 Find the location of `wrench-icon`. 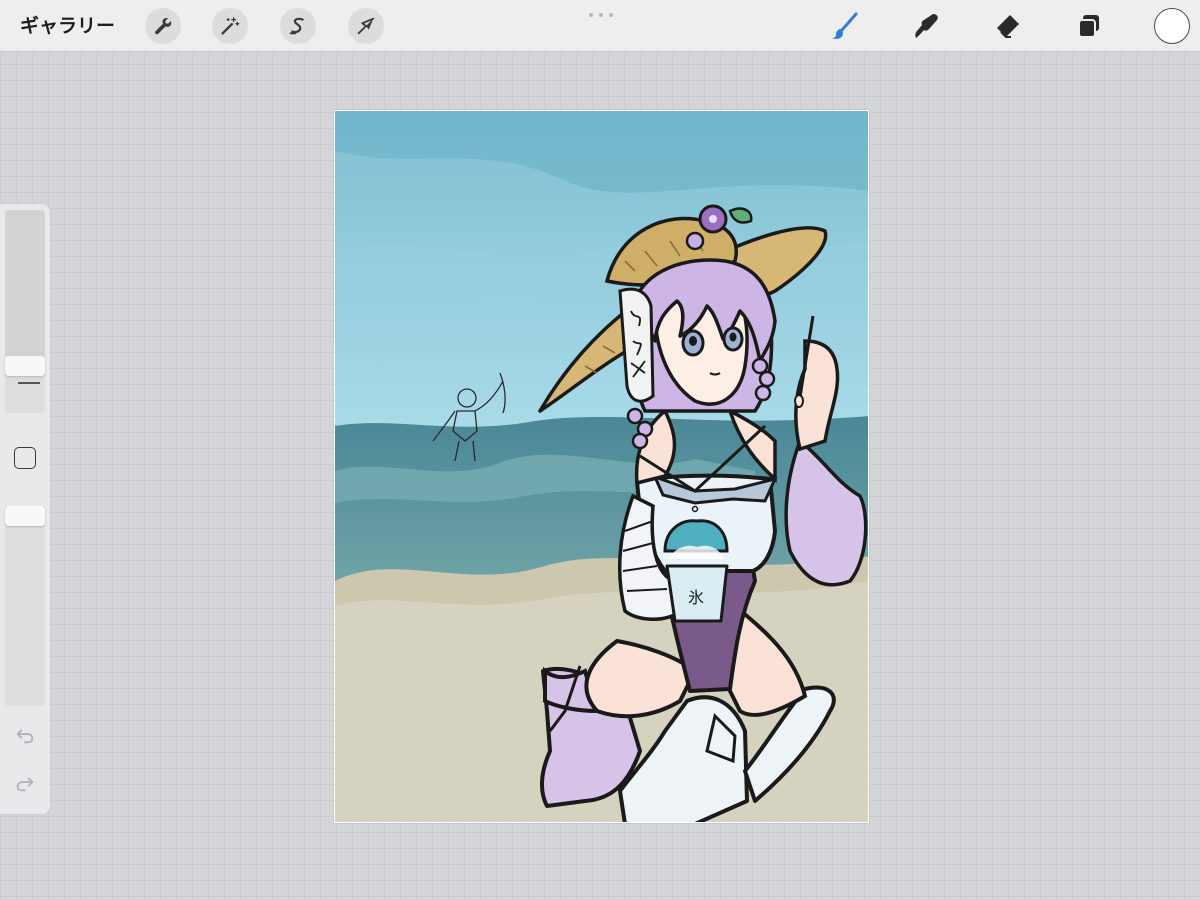

wrench-icon is located at coordinates (163, 26).